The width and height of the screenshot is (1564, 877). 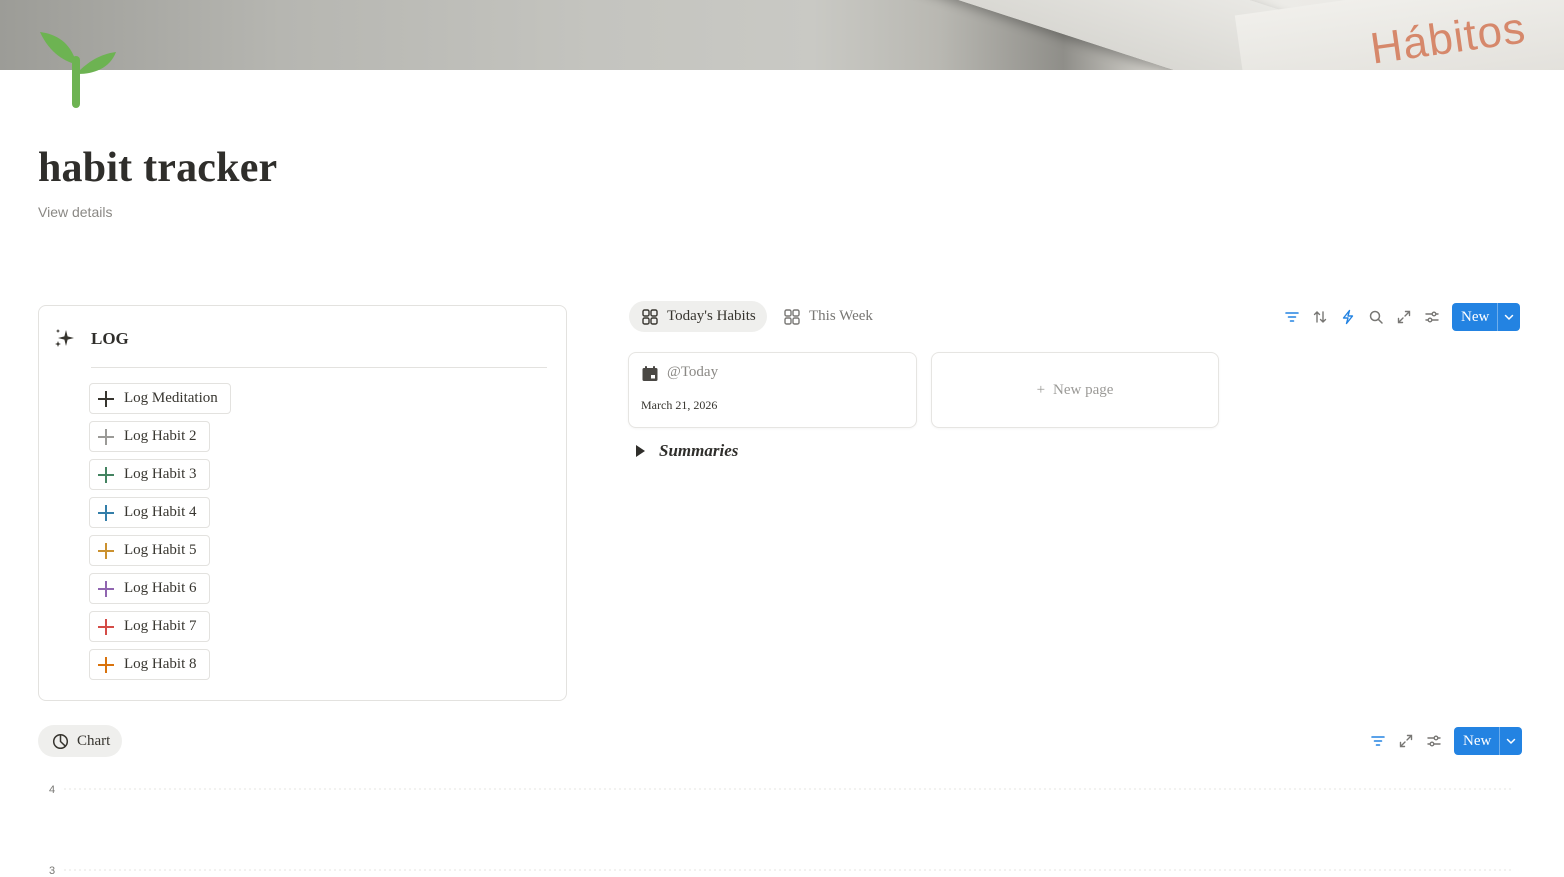 I want to click on new-button: New, so click(x=1486, y=317).